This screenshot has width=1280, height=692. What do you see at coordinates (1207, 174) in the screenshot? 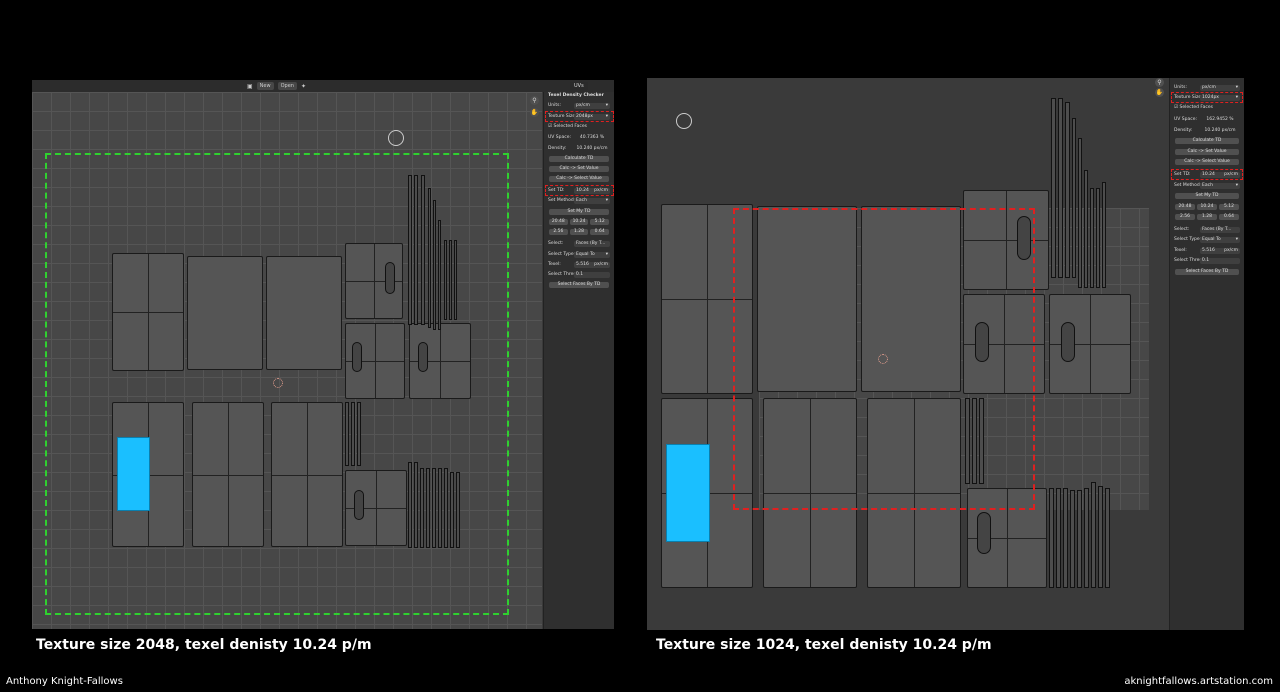
I see `set-td-highlight` at bounding box center [1207, 174].